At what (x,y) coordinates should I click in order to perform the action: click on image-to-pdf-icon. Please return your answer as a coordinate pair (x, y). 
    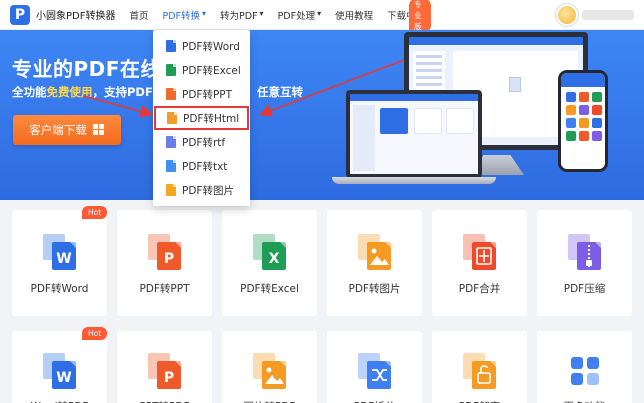
    Looking at the image, I should click on (270, 371).